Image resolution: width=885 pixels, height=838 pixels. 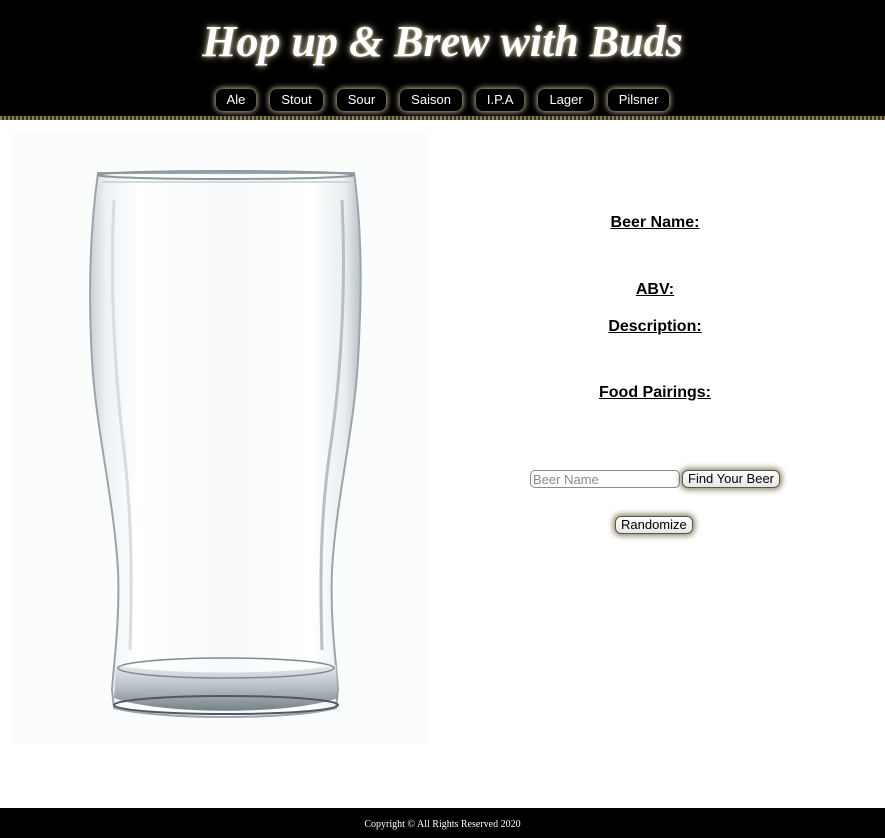 I want to click on abv-label: ABV:, so click(x=655, y=289).